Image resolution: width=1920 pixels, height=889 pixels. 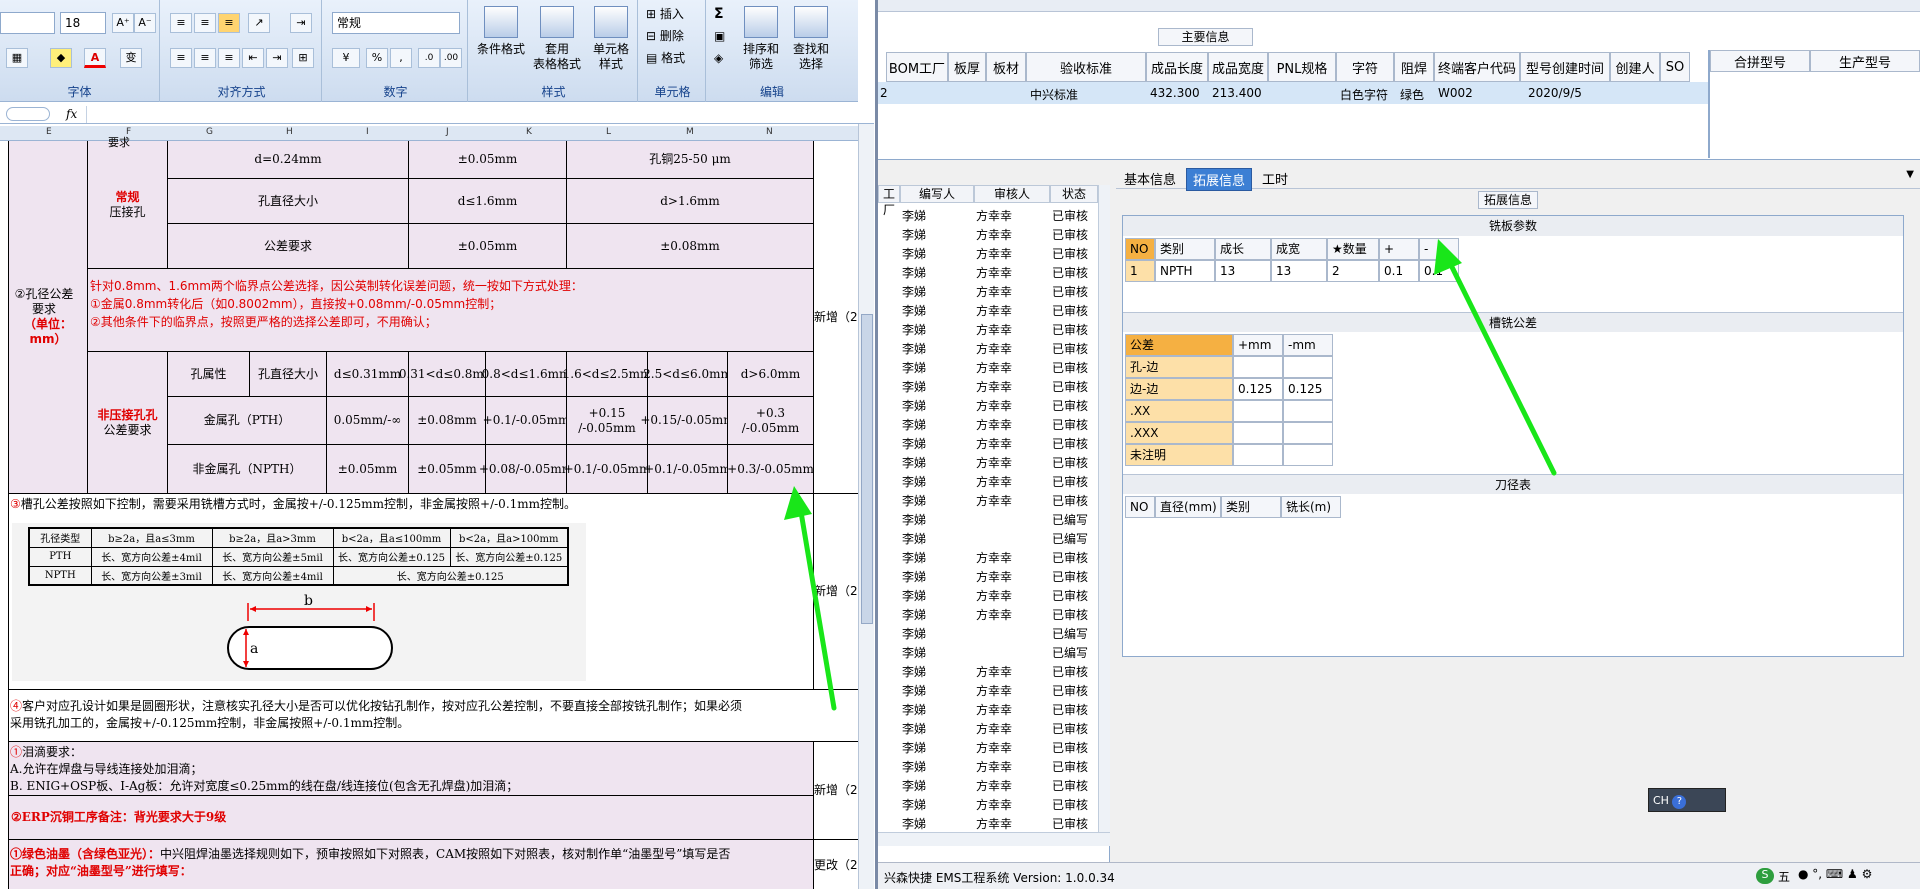 What do you see at coordinates (665, 58) in the screenshot?
I see `format-button: ▤ 格式` at bounding box center [665, 58].